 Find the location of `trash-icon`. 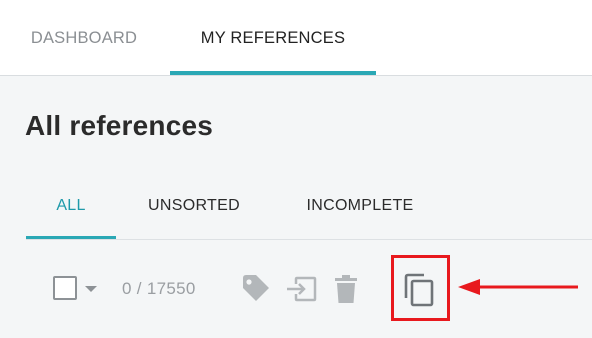

trash-icon is located at coordinates (346, 289).